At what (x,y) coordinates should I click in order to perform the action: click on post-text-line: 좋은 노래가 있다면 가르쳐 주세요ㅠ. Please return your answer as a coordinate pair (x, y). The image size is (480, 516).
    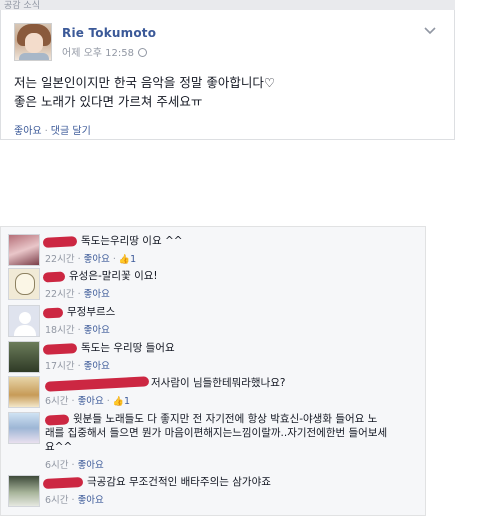
    Looking at the image, I should click on (108, 101).